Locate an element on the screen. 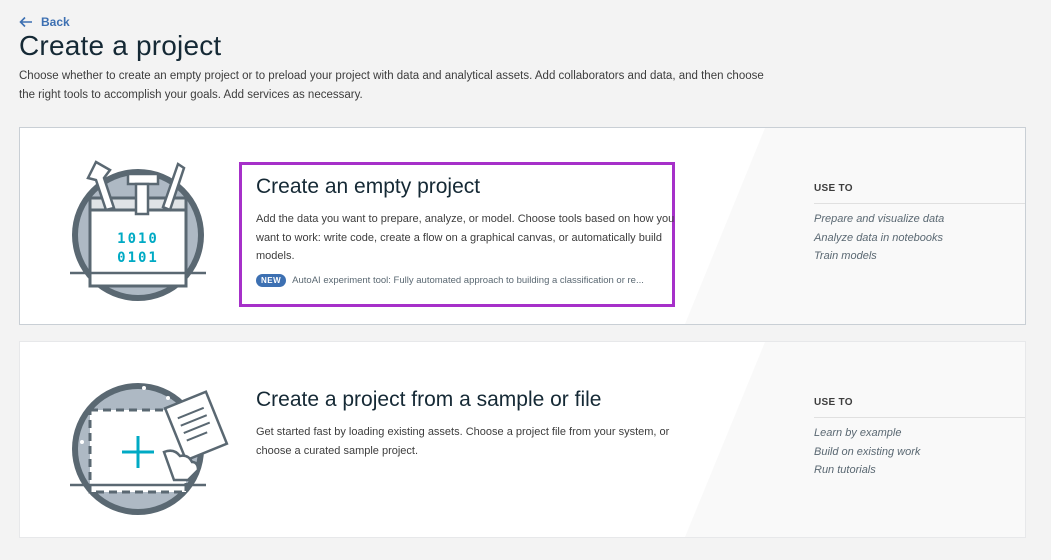 The height and width of the screenshot is (560, 1051). back-link: Back is located at coordinates (44, 22).